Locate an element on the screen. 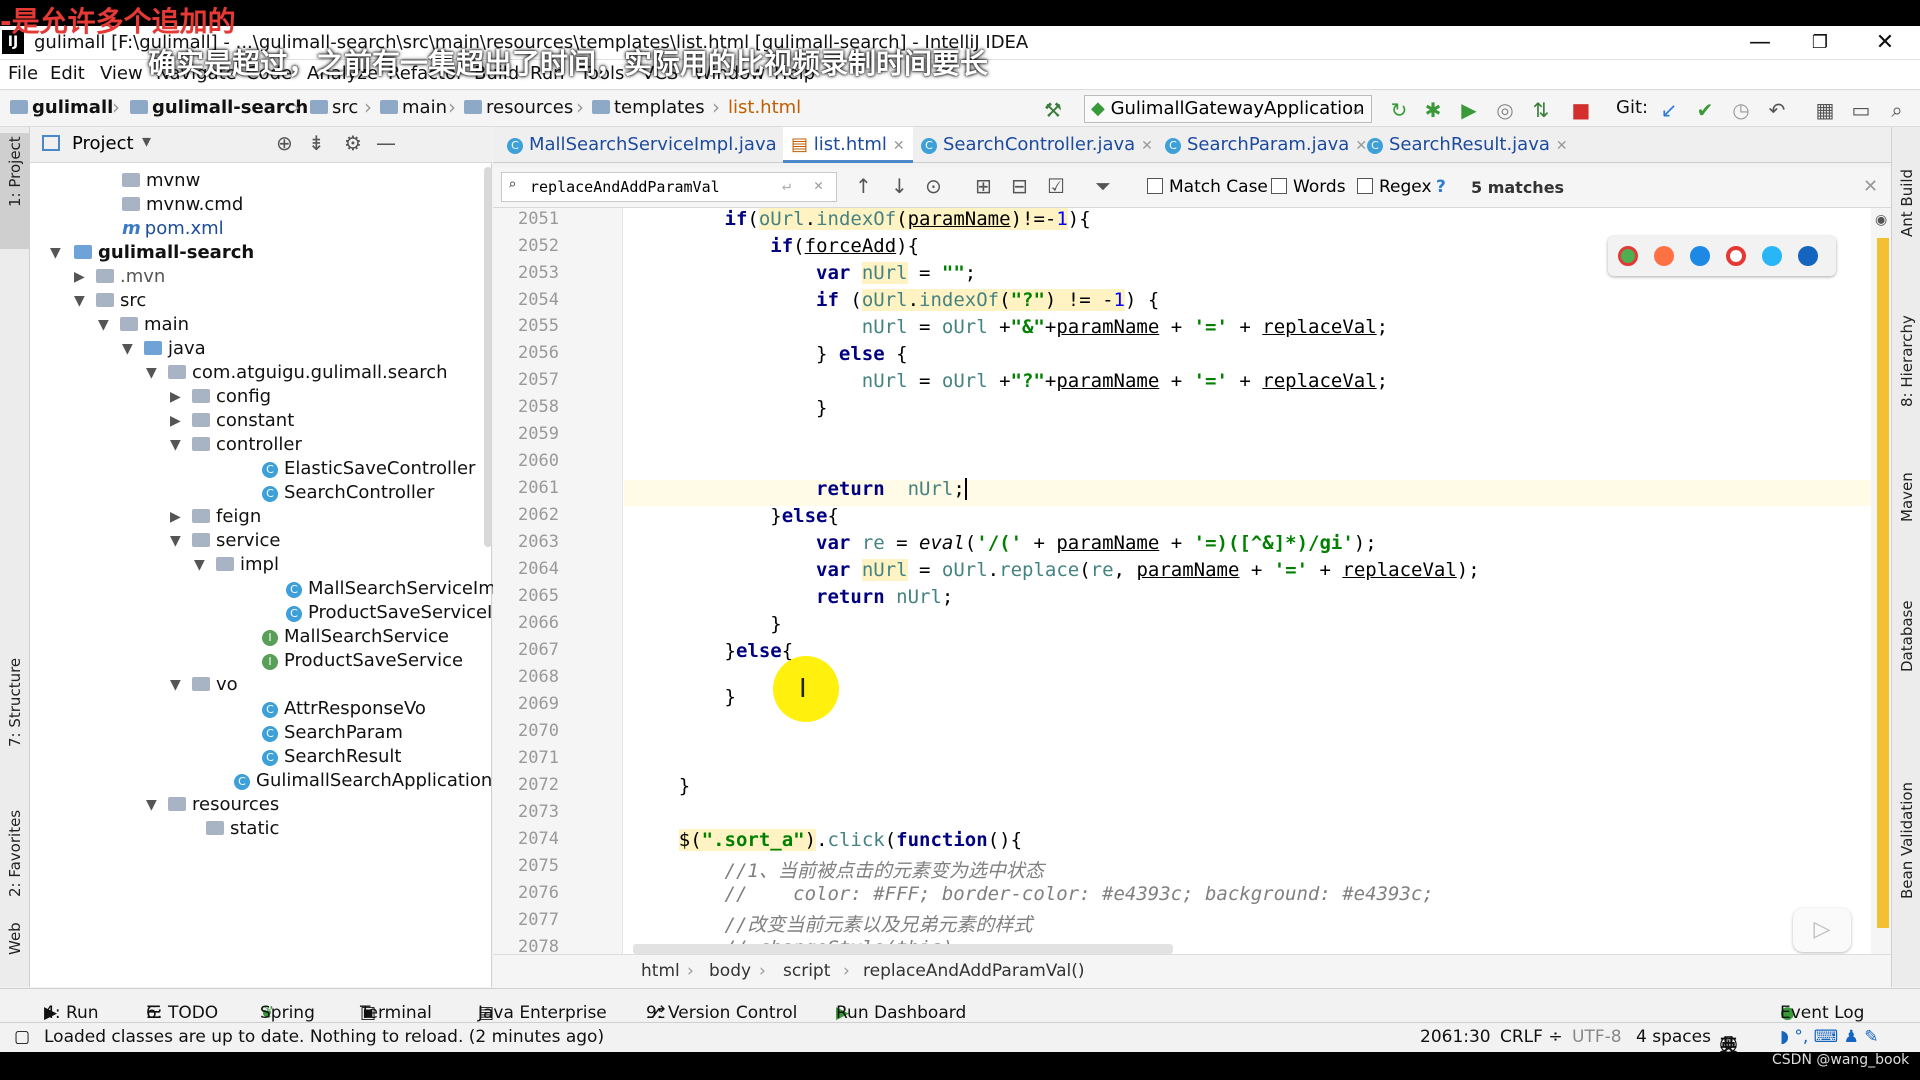 This screenshot has height=1080, width=1920. ant-build-tool-label: Ant Build is located at coordinates (1907, 203).